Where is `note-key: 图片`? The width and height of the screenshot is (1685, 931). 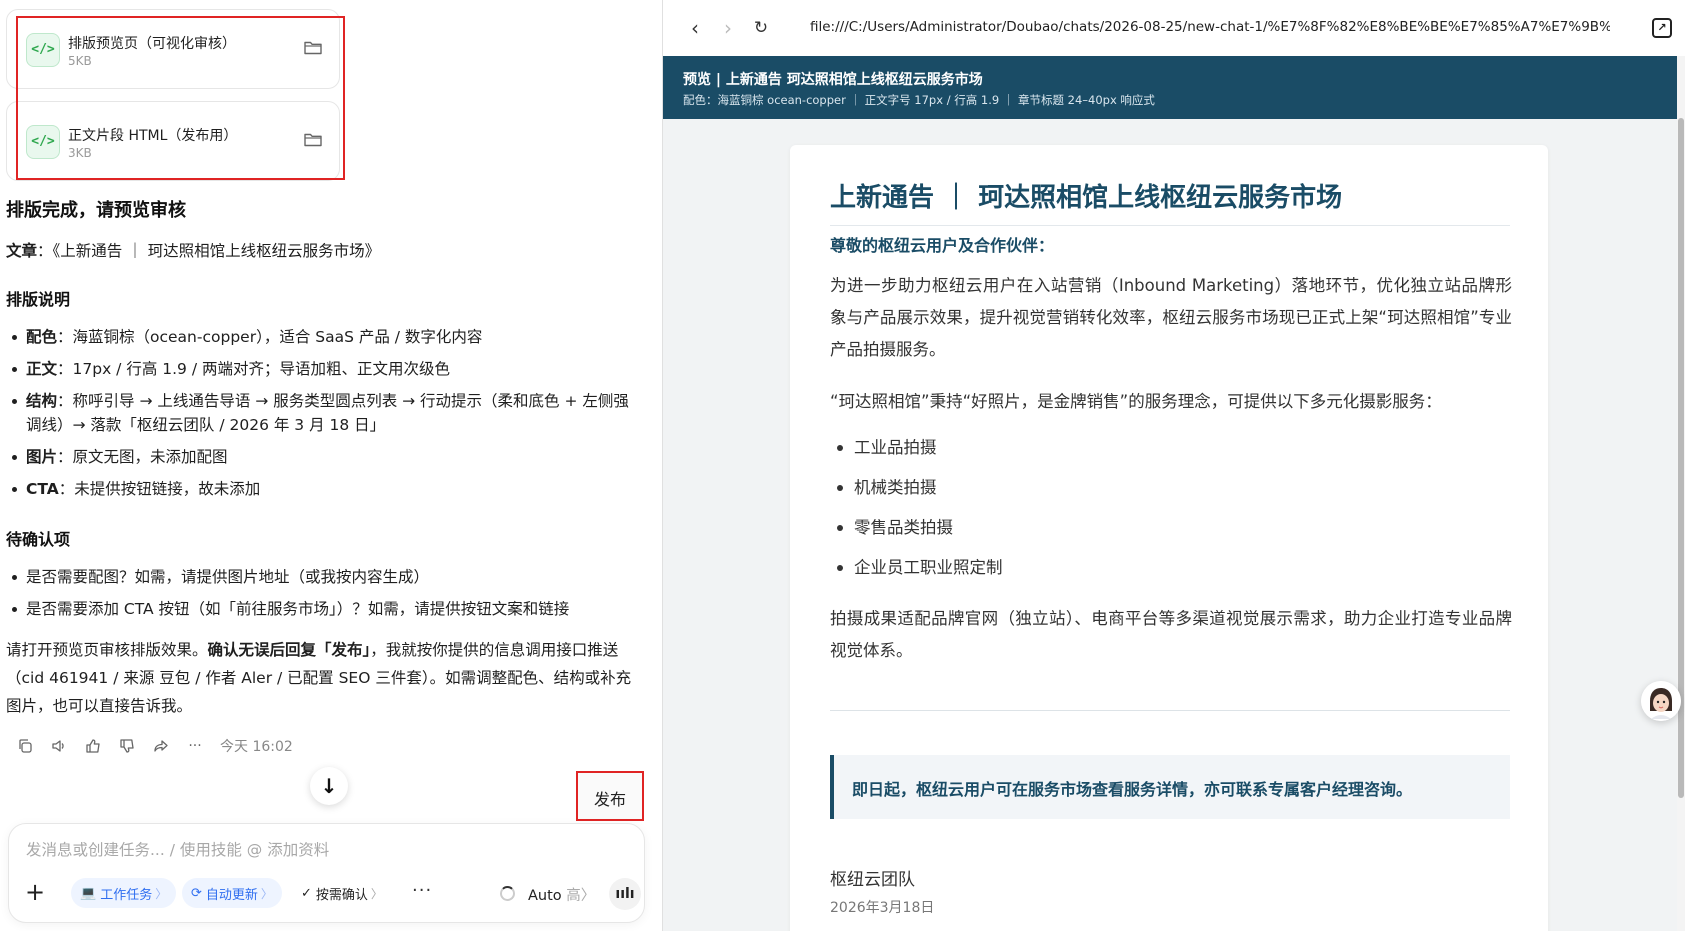
note-key: 图片 is located at coordinates (42, 457).